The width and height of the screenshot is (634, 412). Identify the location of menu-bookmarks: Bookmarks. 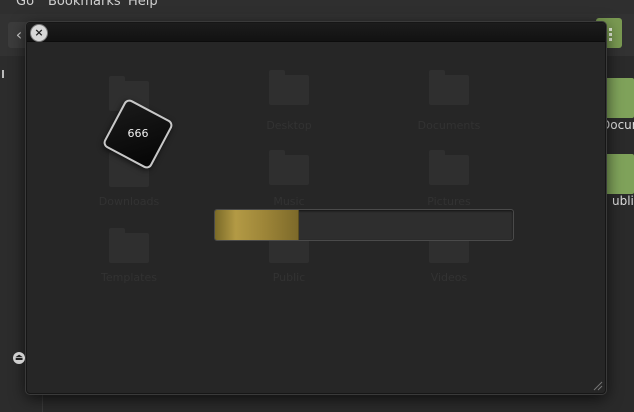
(84, 4).